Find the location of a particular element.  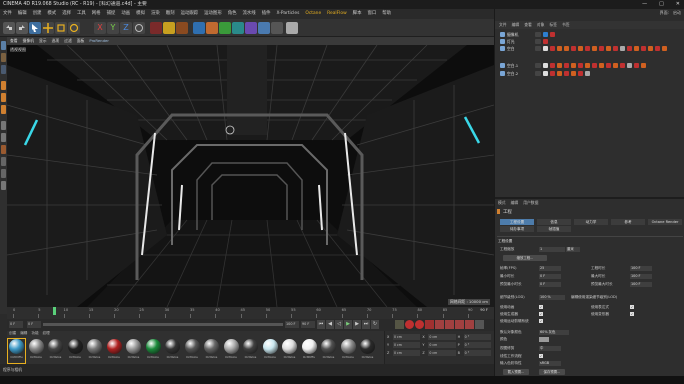

menu-item: 流水线 is located at coordinates (249, 14).